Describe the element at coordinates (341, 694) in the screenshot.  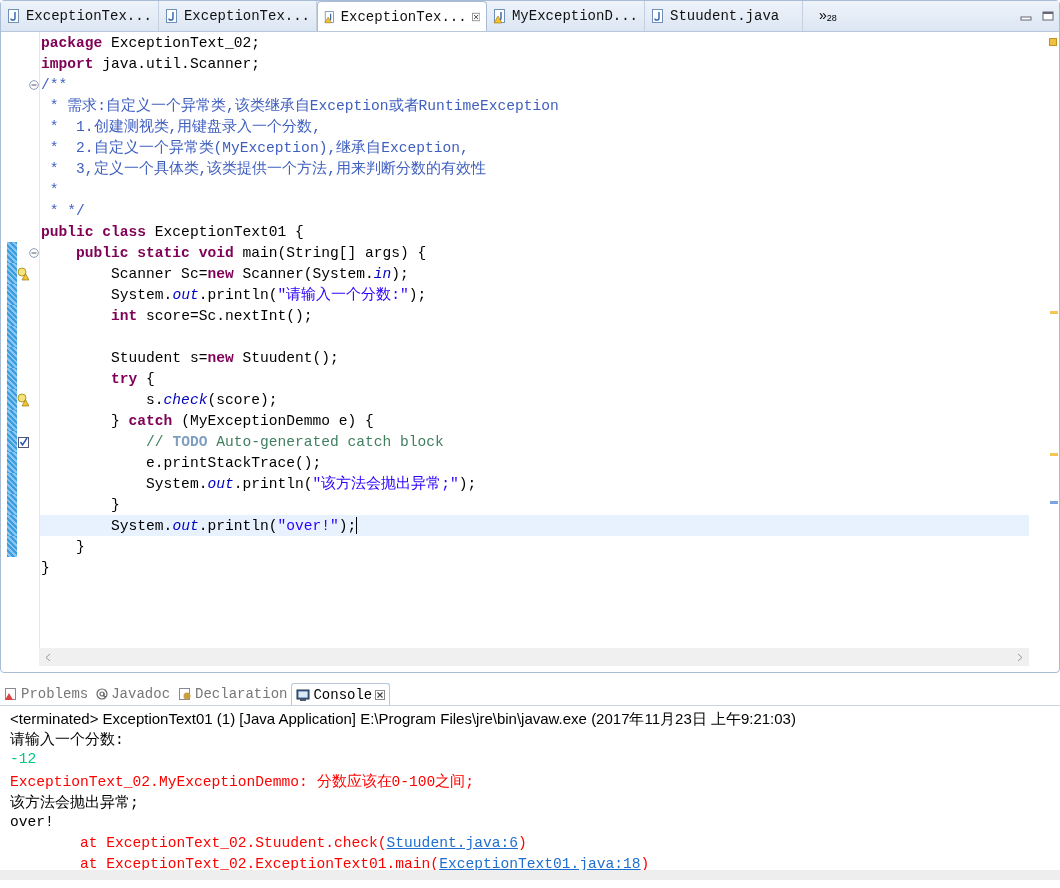
I see `view-tab: Console` at that location.